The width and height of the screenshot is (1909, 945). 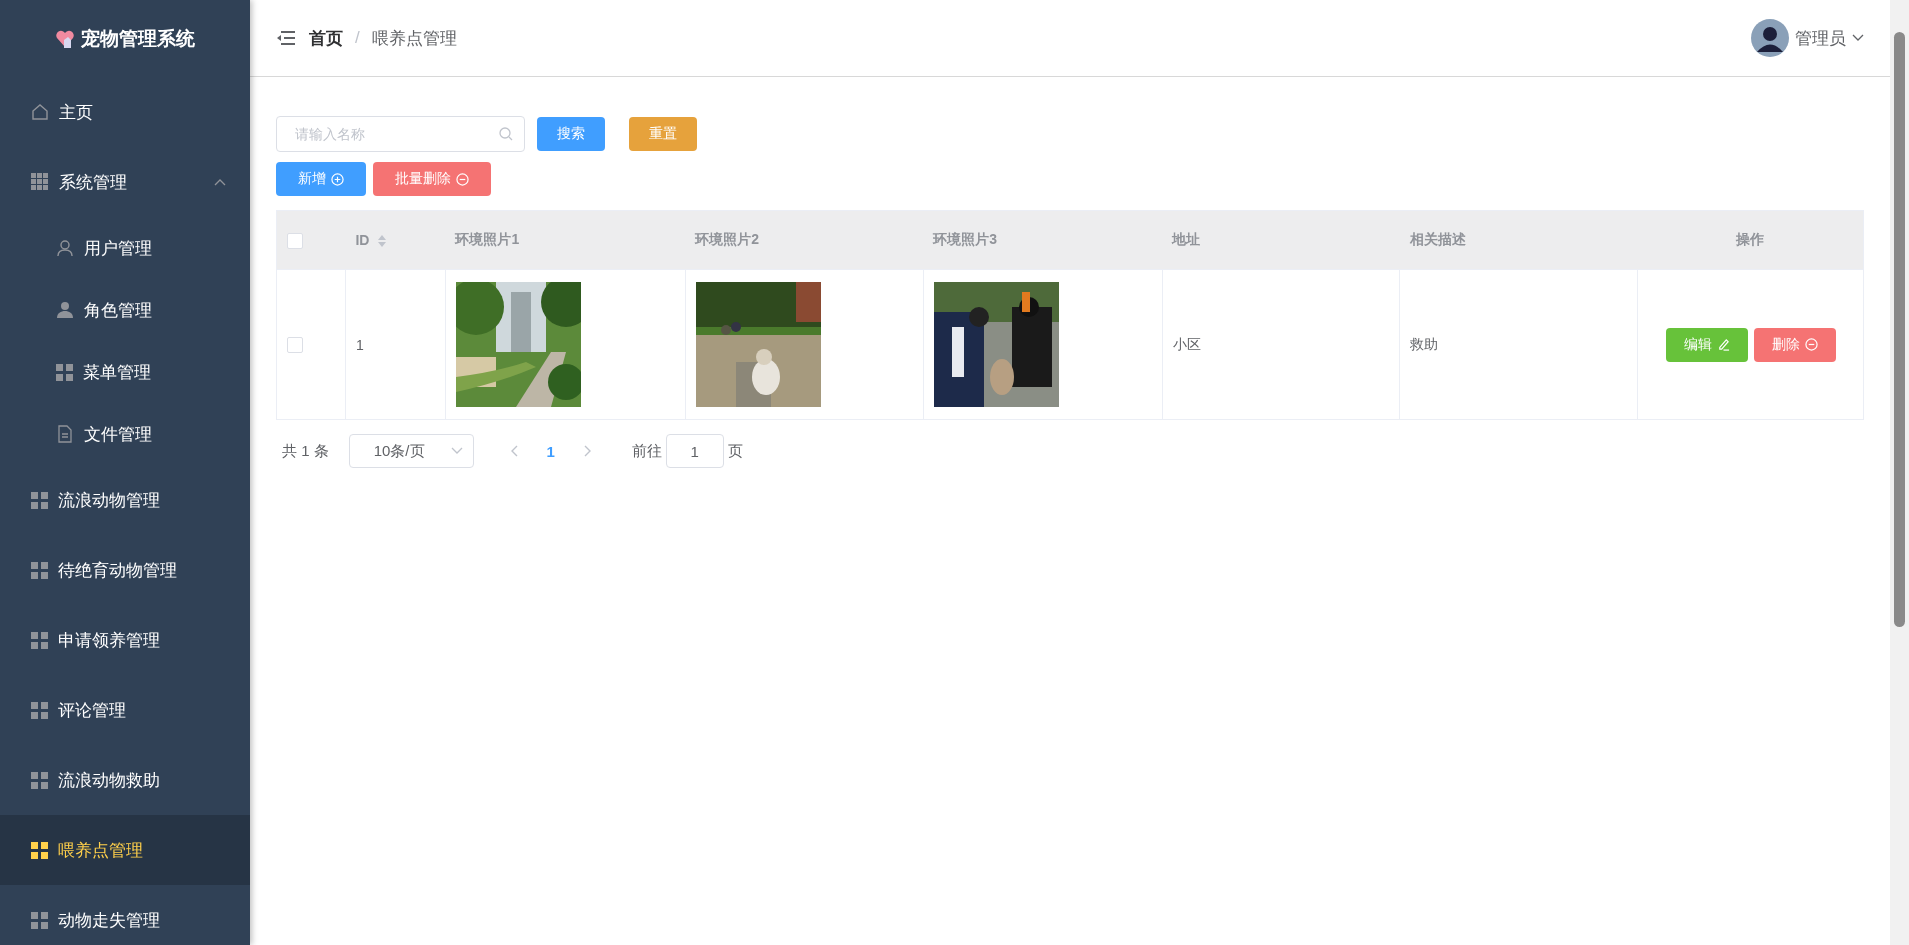 What do you see at coordinates (125, 780) in the screenshot?
I see `sidebar-item: 流浪动物救助` at bounding box center [125, 780].